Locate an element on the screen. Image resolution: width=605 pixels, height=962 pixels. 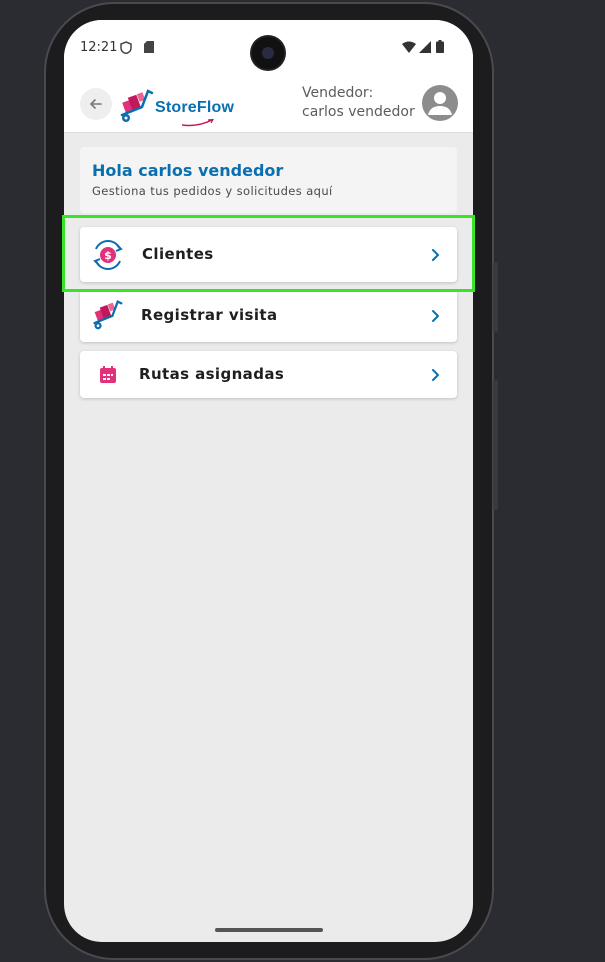
app-header: StoreFlow Vendedor: carlos vendedor is located at coordinates (268, 106).